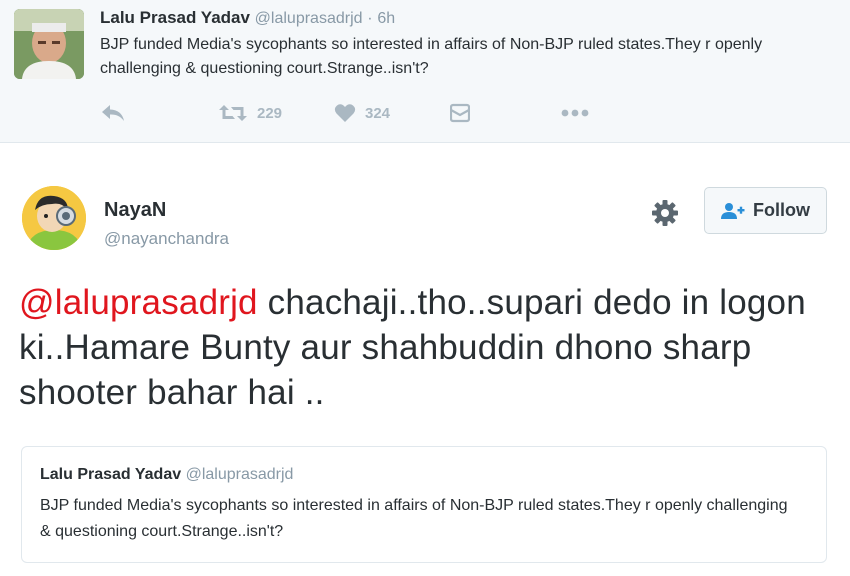 This screenshot has width=850, height=576. I want to click on reply-button, so click(113, 113).